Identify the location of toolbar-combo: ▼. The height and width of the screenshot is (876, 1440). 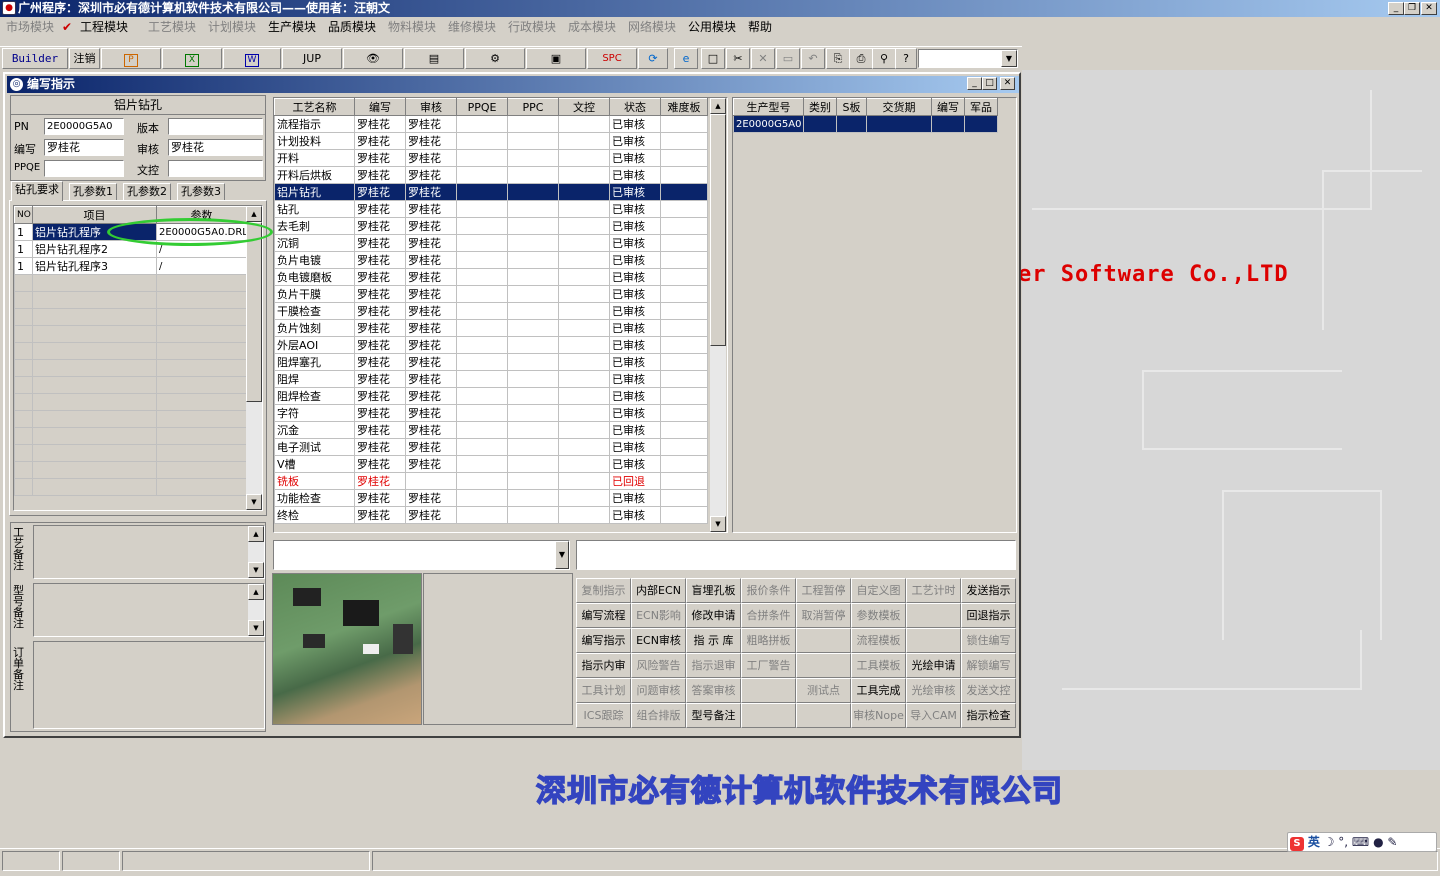
(968, 58).